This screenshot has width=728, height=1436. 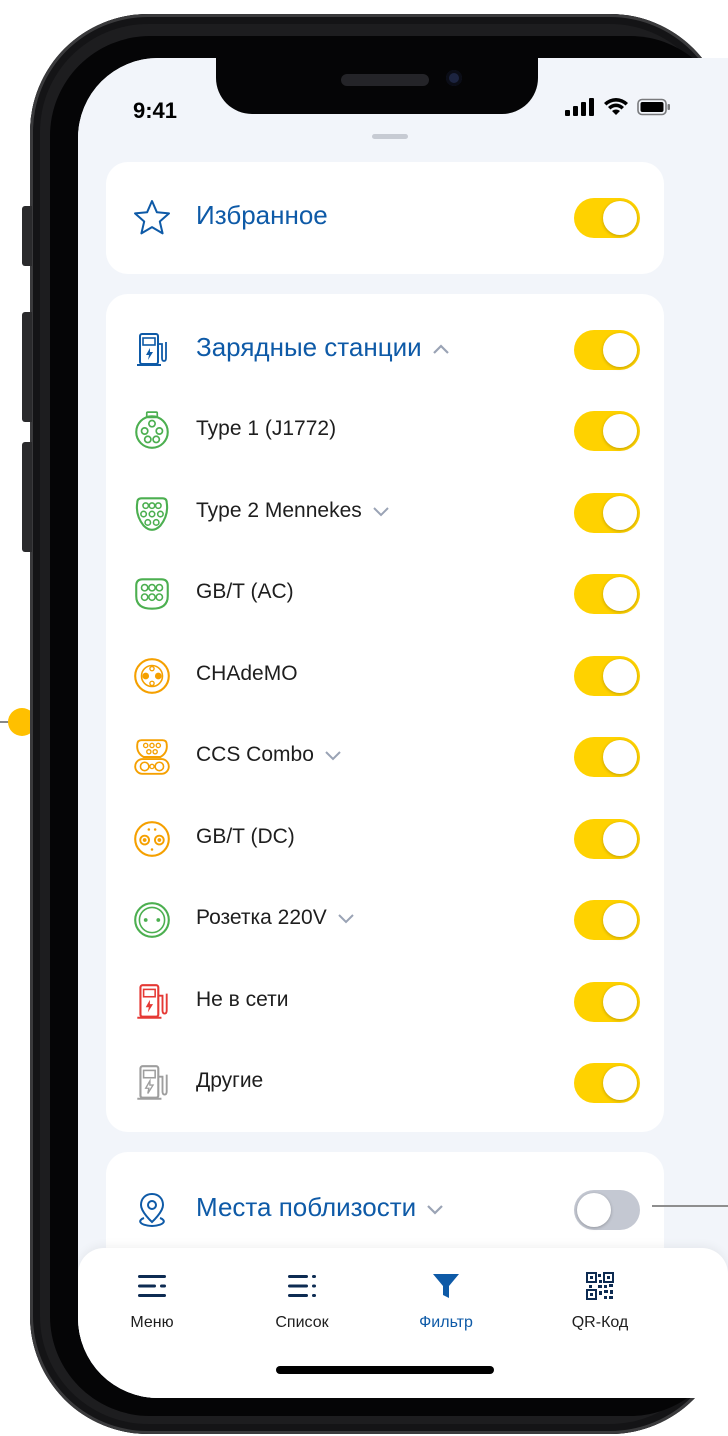 I want to click on filter-icon, so click(x=446, y=1286).